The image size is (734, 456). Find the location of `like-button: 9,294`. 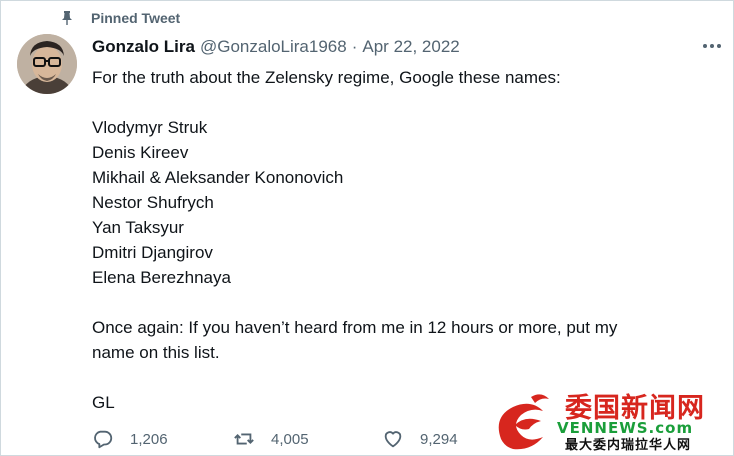

like-button: 9,294 is located at coordinates (420, 439).